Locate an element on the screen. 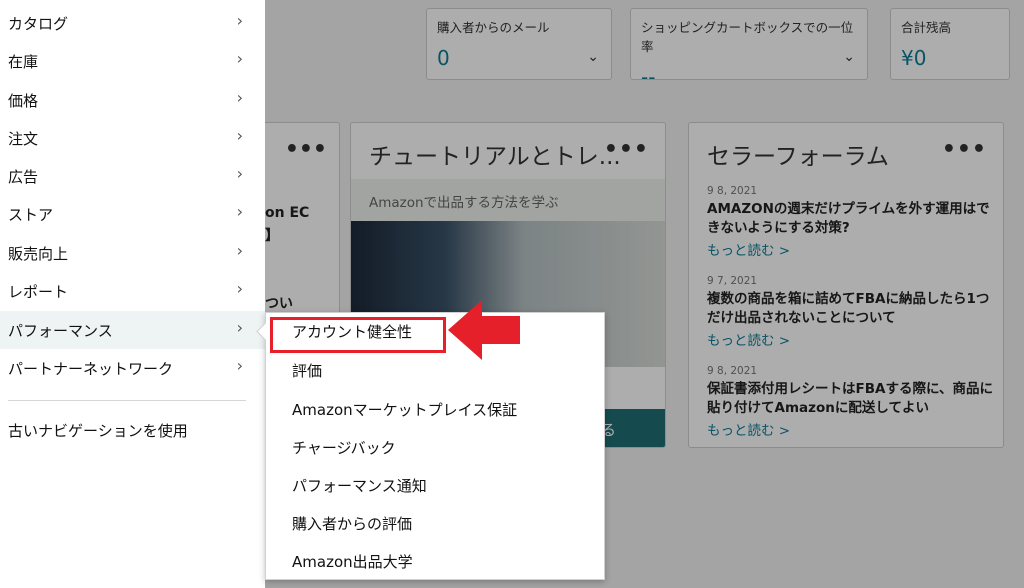 This screenshot has height=588, width=1024. submenu-item-seller-university: Amazon出品大学 is located at coordinates (352, 561).